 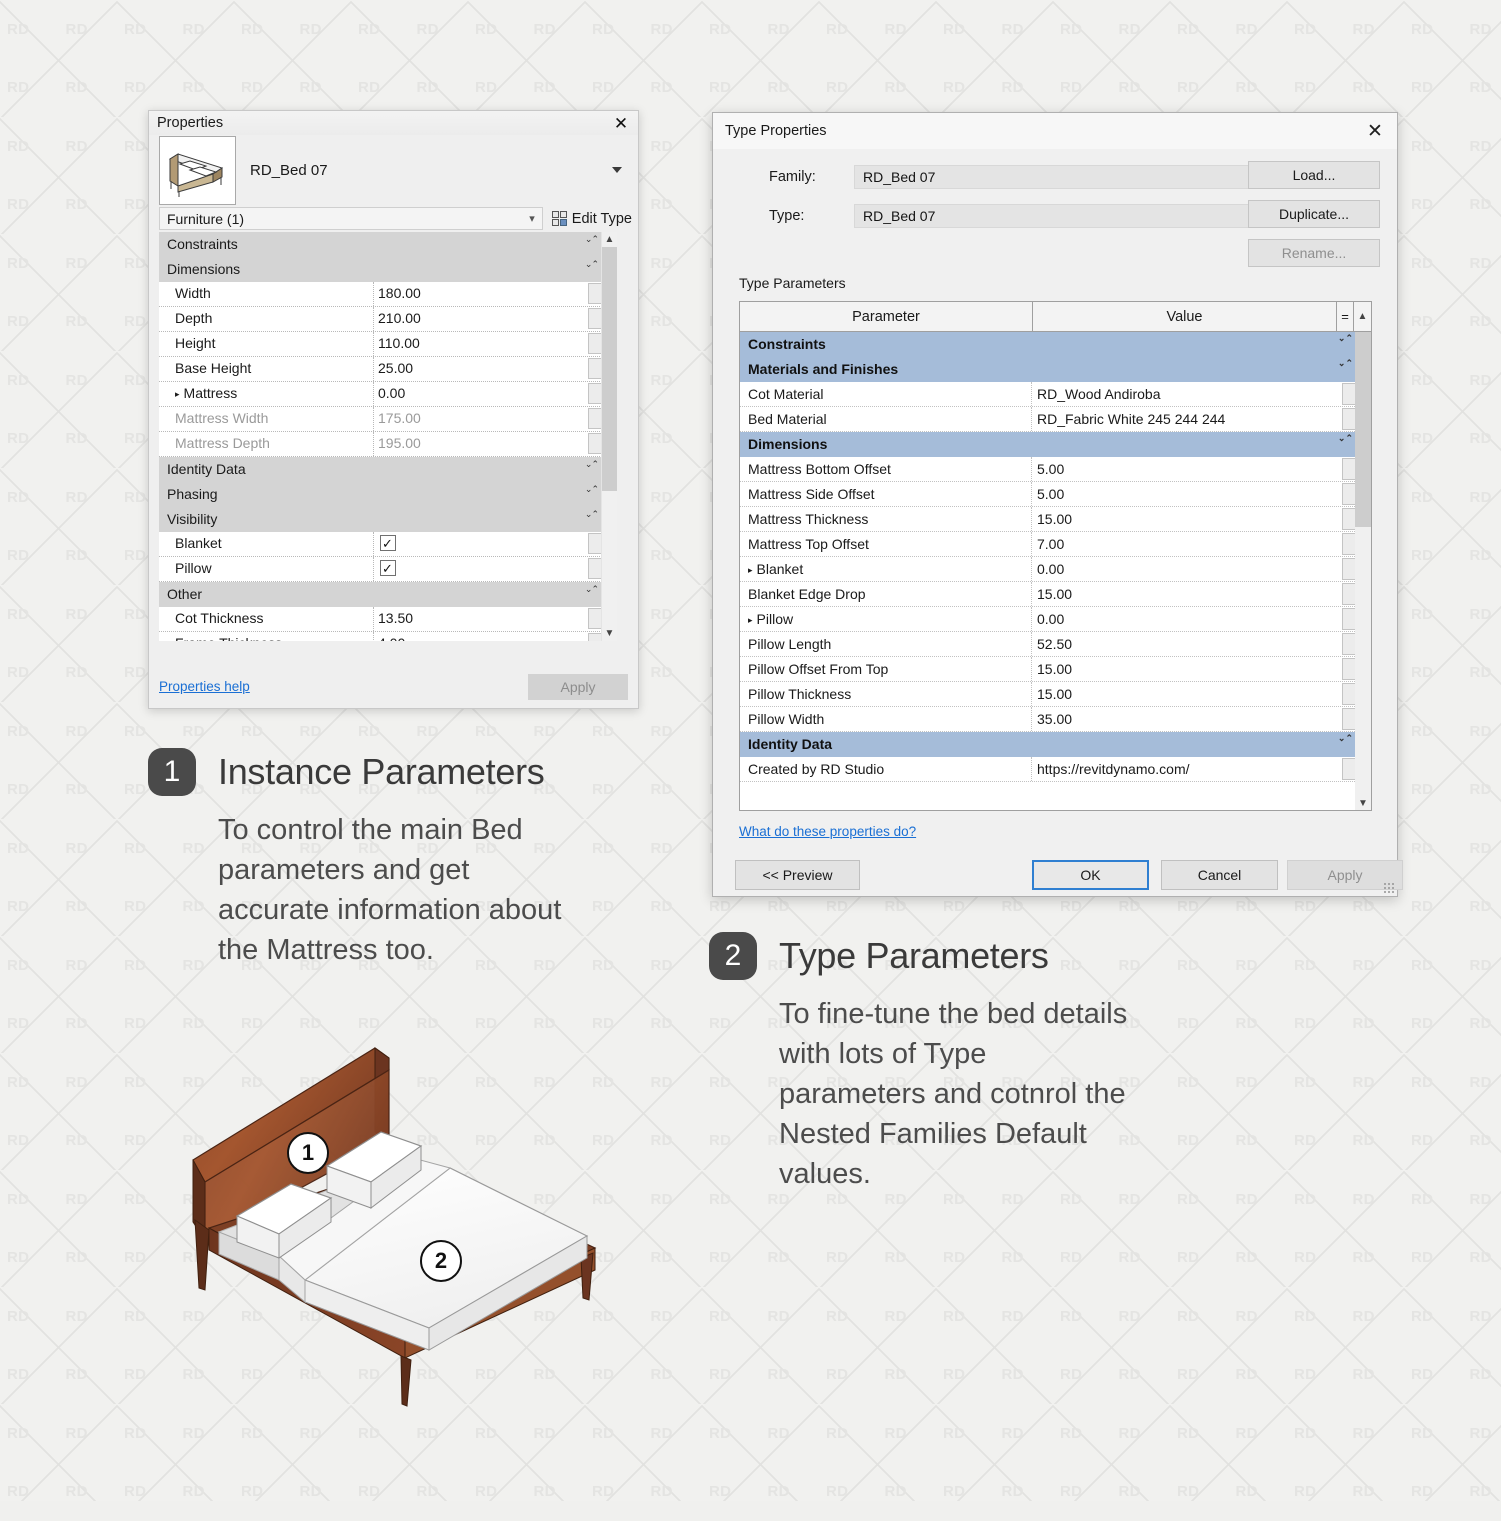 What do you see at coordinates (1048, 444) in the screenshot?
I see `type-parameter-group-header: Dimensions⌄⌃` at bounding box center [1048, 444].